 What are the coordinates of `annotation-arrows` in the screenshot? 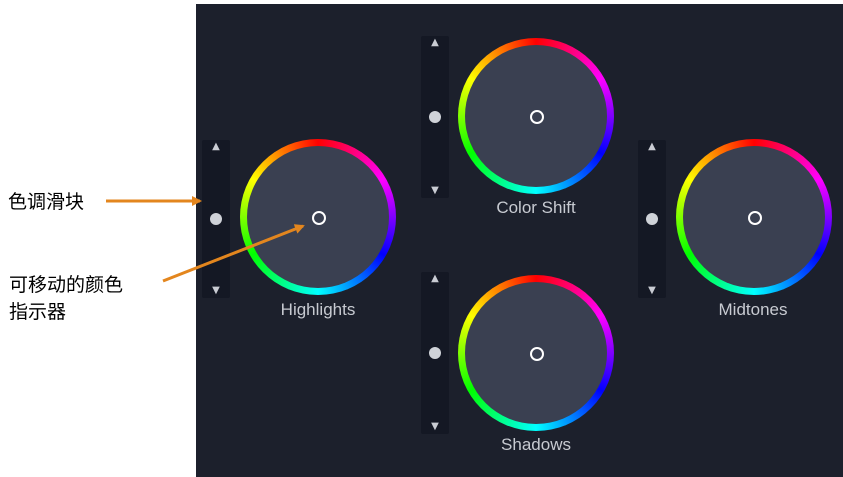 It's located at (205, 239).